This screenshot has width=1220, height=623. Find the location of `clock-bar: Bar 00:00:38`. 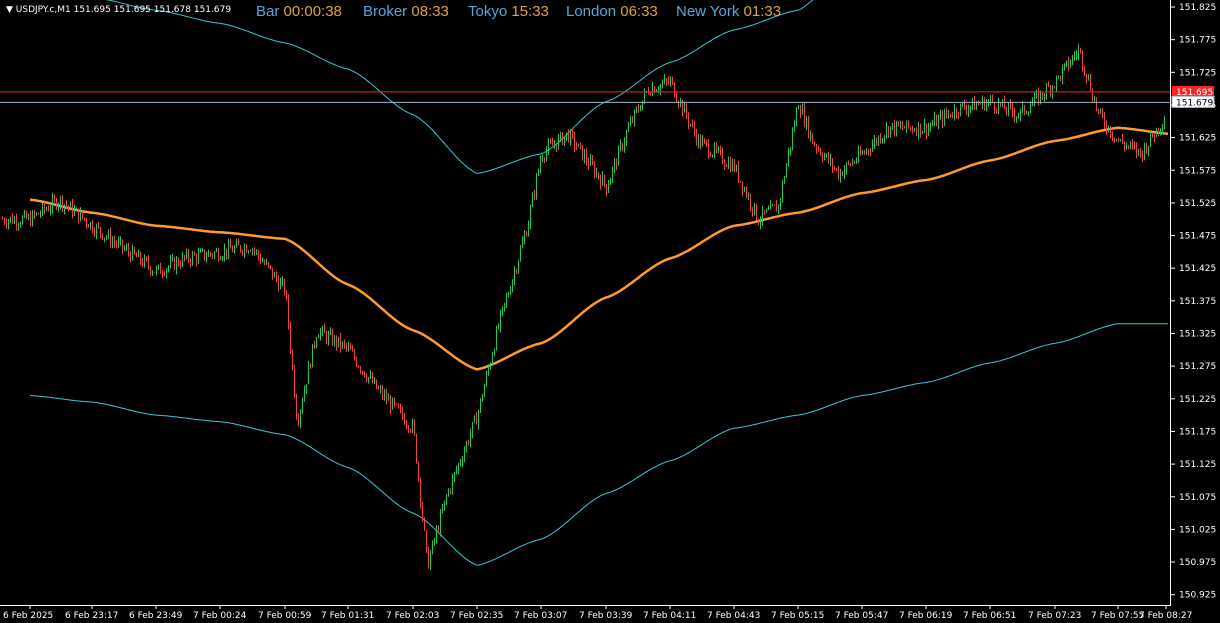

clock-bar: Bar 00:00:38 is located at coordinates (299, 11).